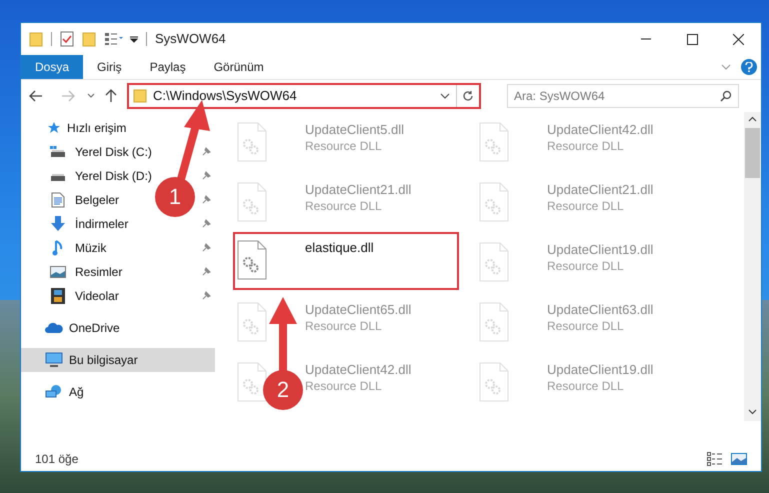 This screenshot has height=493, width=769. What do you see at coordinates (118, 392) in the screenshot?
I see `nav-item: Ağ` at bounding box center [118, 392].